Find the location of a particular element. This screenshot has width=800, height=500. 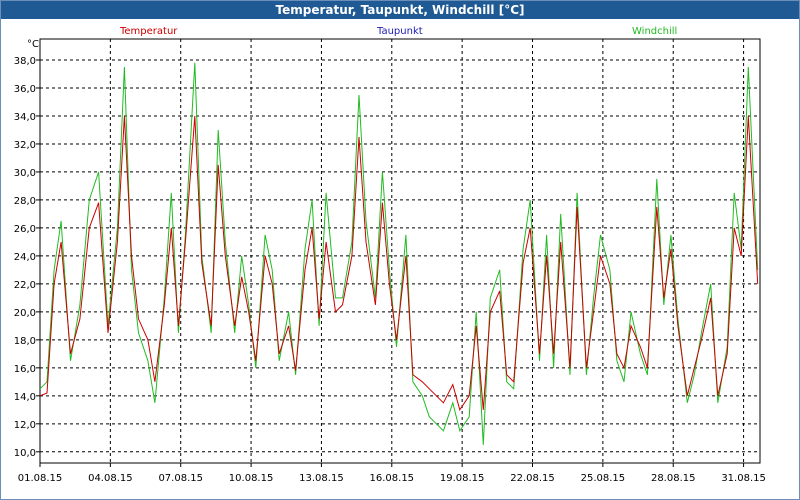

y-tick-label: 22,0 is located at coordinates (25, 285).